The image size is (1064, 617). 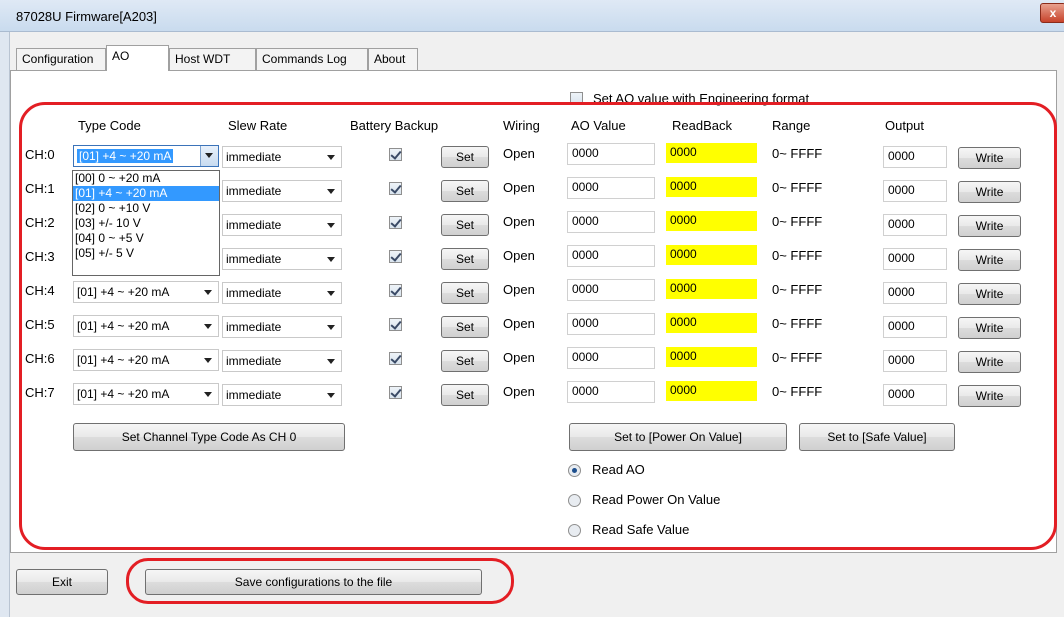 What do you see at coordinates (62, 582) in the screenshot?
I see `exit-button: Exit` at bounding box center [62, 582].